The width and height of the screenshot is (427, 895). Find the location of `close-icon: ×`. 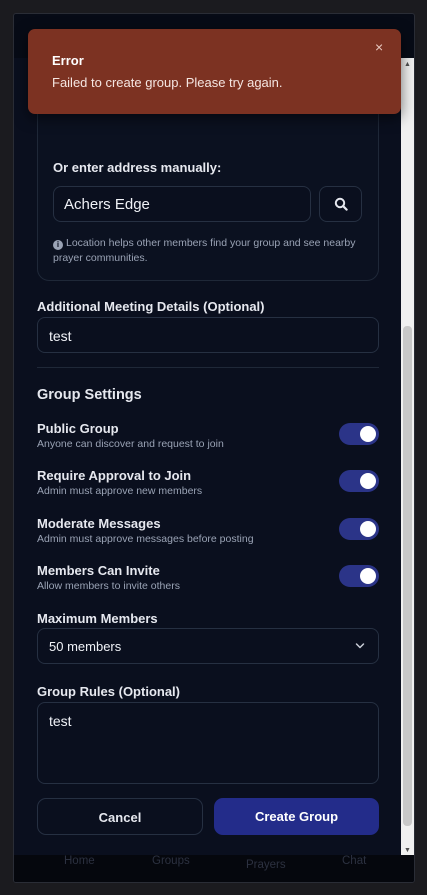

close-icon: × is located at coordinates (381, 47).